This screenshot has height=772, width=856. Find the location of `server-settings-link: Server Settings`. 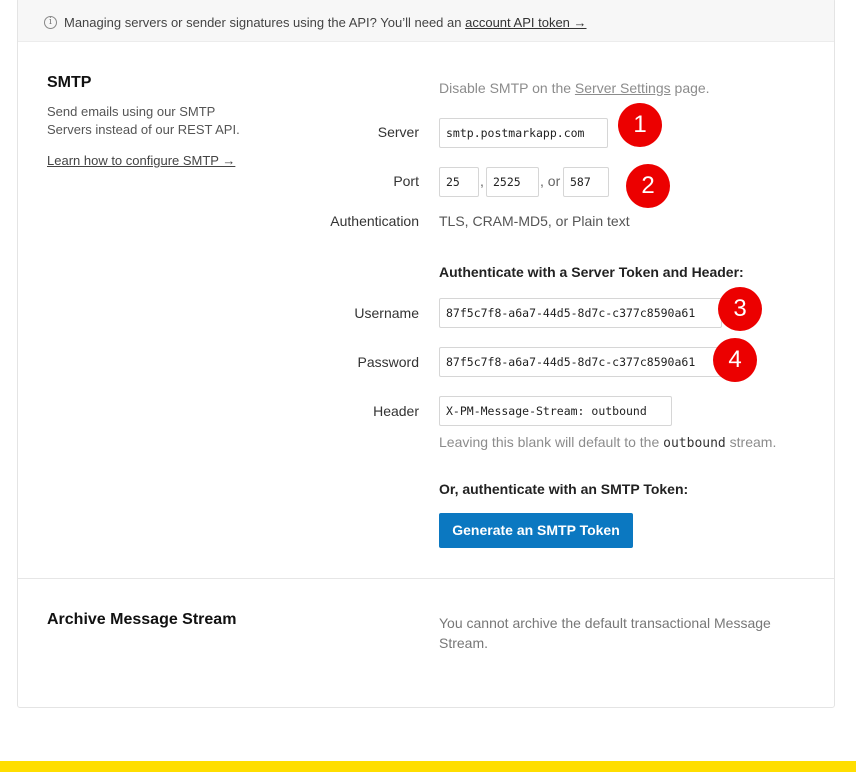

server-settings-link: Server Settings is located at coordinates (623, 88).